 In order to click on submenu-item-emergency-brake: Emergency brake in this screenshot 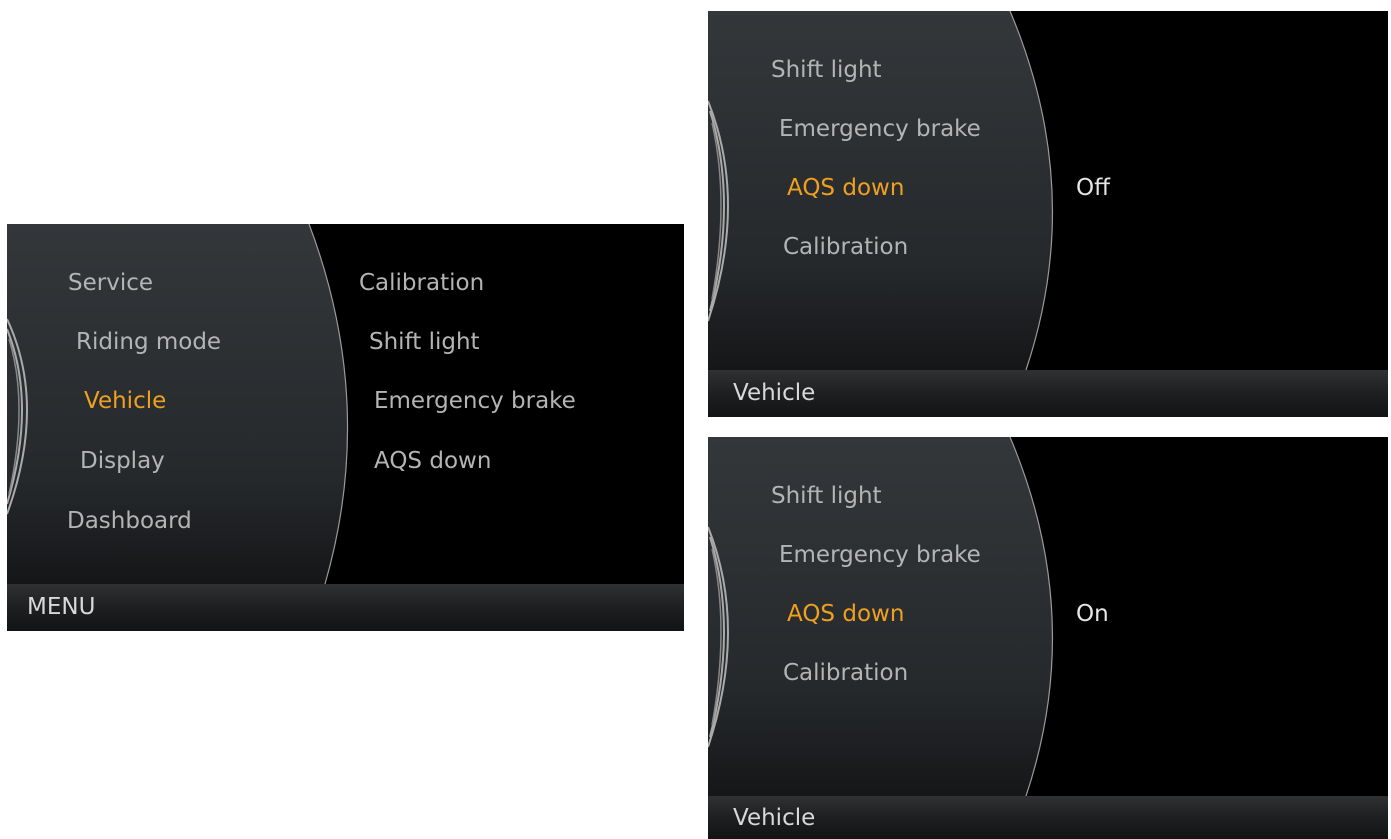, I will do `click(475, 401)`.